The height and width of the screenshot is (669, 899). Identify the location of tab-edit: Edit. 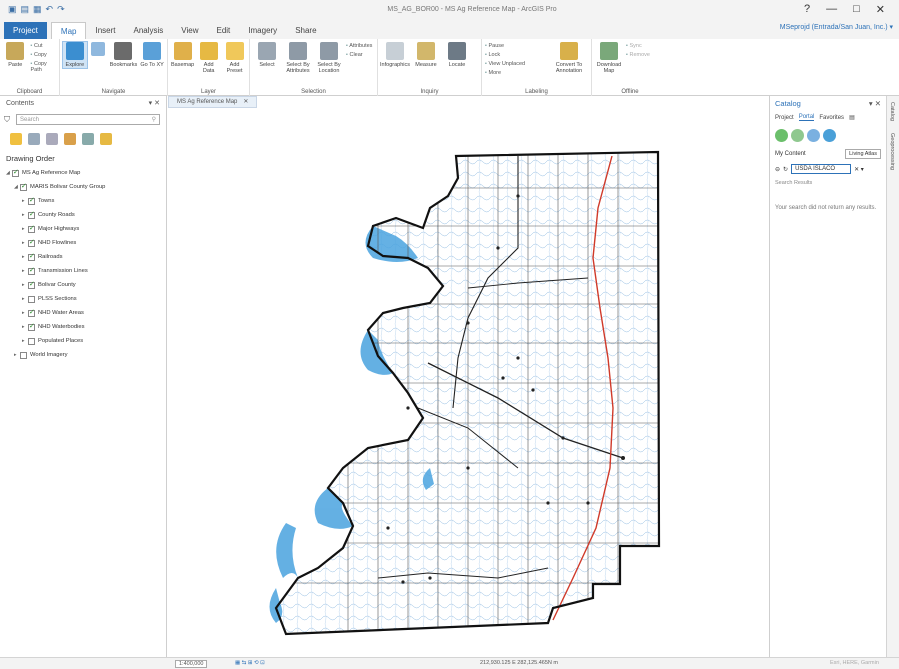
(223, 30).